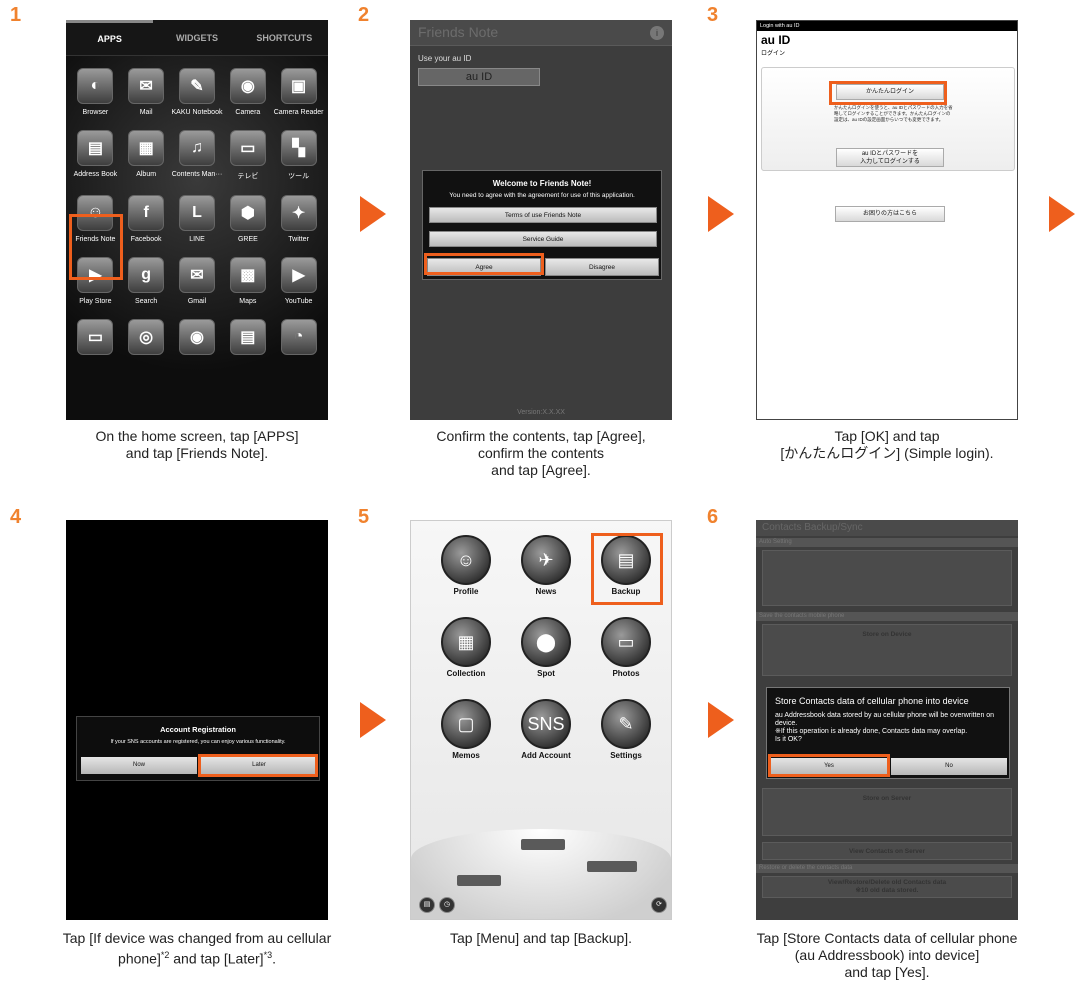  I want to click on tab-apps: APPS, so click(110, 37).